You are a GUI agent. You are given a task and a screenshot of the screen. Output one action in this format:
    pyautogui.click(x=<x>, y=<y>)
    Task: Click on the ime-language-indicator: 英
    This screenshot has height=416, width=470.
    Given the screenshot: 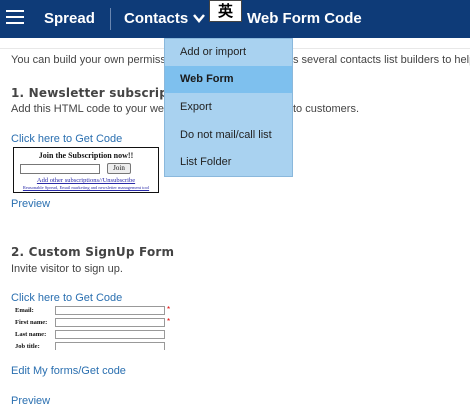 What is the action you would take?
    pyautogui.click(x=225, y=11)
    